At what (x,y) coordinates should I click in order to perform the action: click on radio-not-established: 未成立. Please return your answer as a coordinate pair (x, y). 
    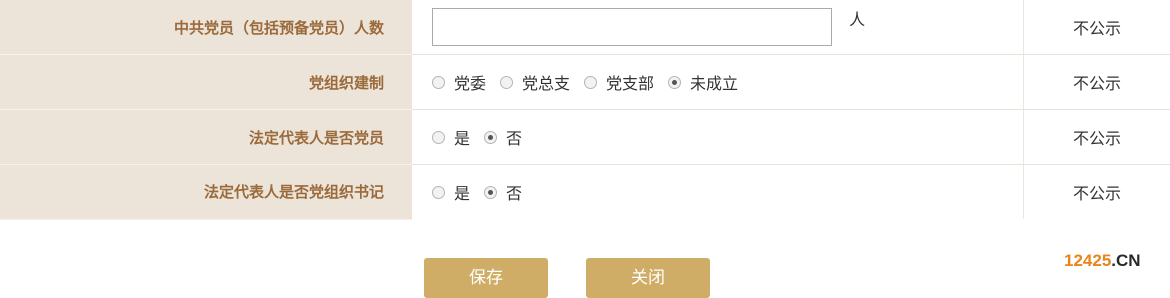
    Looking at the image, I should click on (703, 82).